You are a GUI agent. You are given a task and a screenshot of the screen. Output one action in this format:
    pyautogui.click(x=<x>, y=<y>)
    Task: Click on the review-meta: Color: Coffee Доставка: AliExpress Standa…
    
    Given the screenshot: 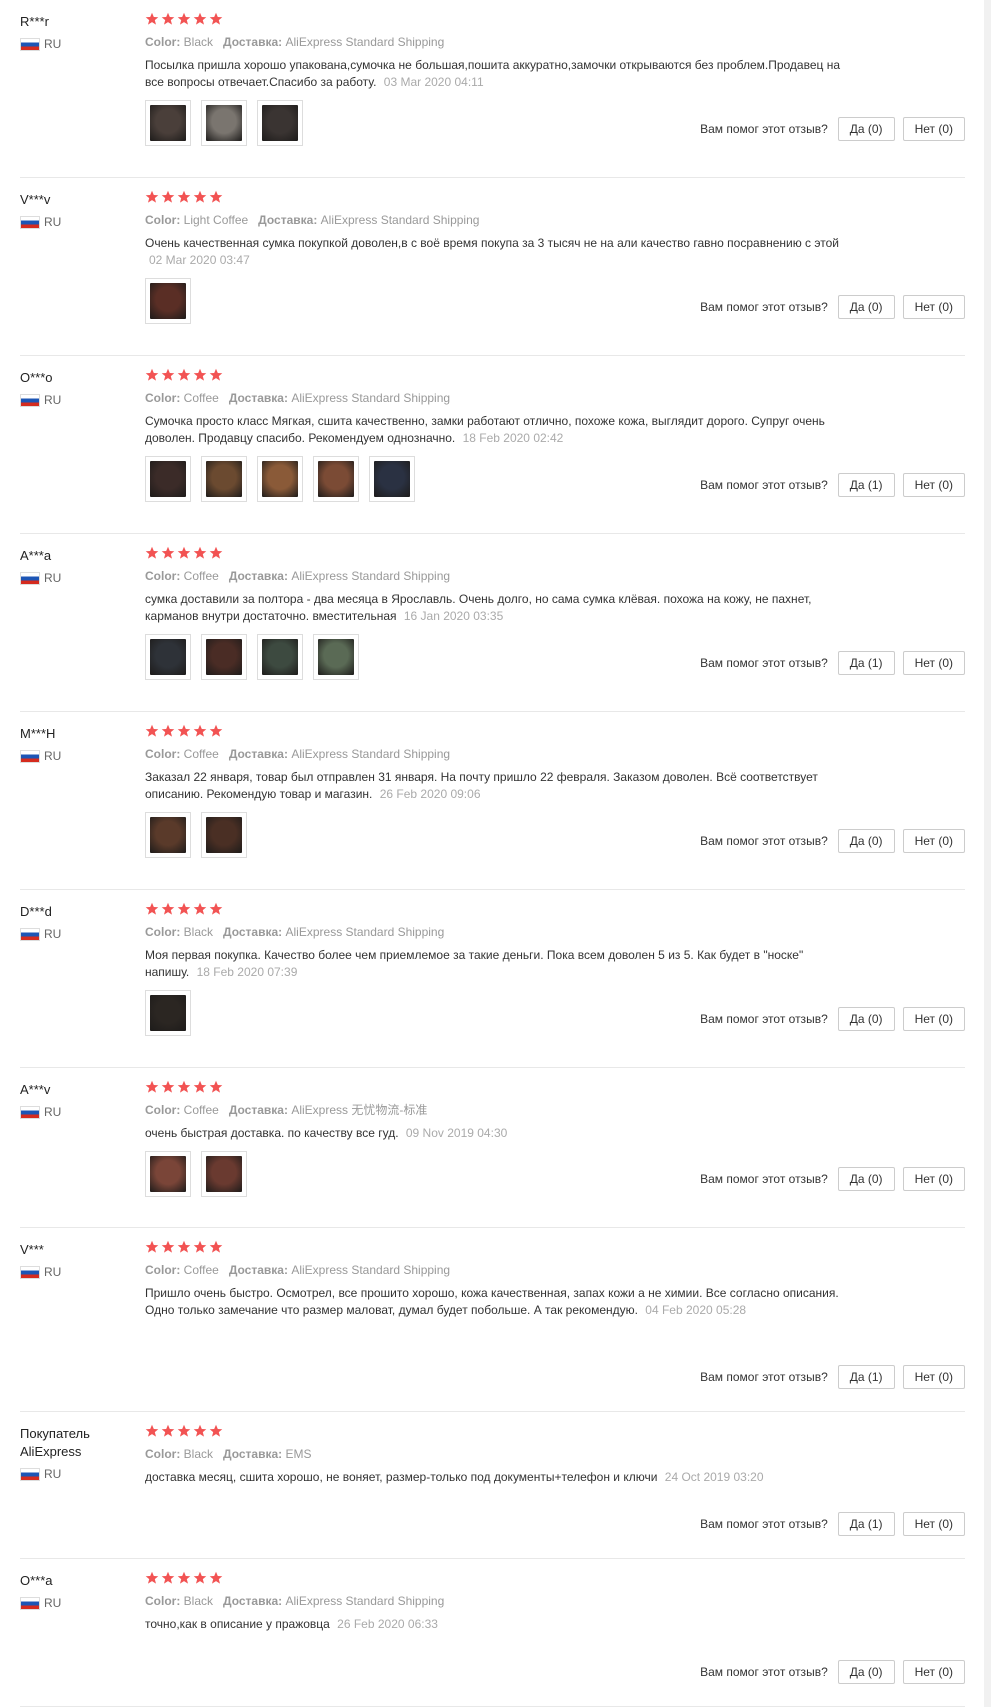 What is the action you would take?
    pyautogui.click(x=495, y=398)
    